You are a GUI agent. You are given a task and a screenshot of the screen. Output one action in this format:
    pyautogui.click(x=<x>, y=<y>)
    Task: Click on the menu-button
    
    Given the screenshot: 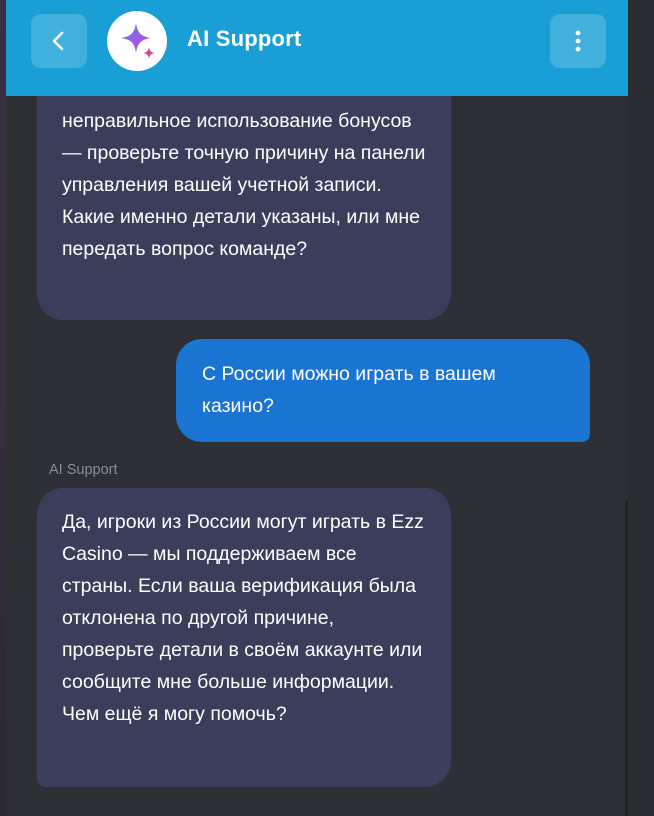 What is the action you would take?
    pyautogui.click(x=578, y=41)
    